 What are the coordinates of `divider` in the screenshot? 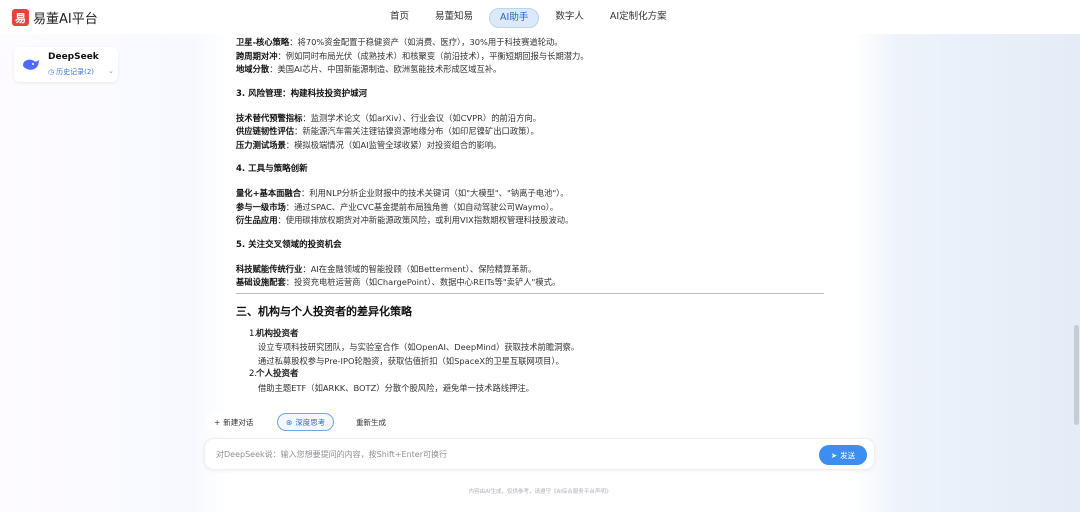 It's located at (530, 293).